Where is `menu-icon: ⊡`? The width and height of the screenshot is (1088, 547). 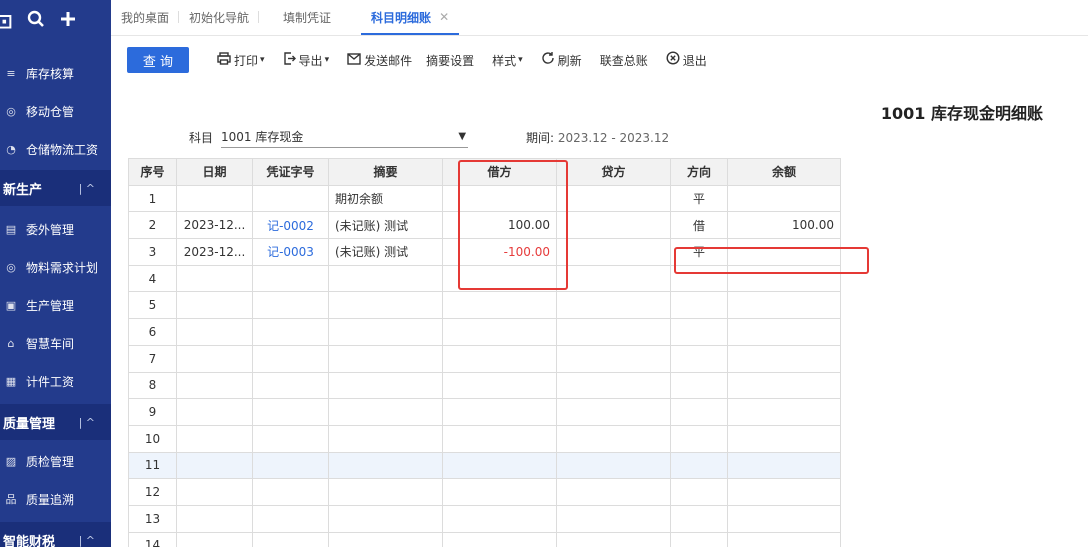
menu-icon: ⊡ is located at coordinates (6, 21).